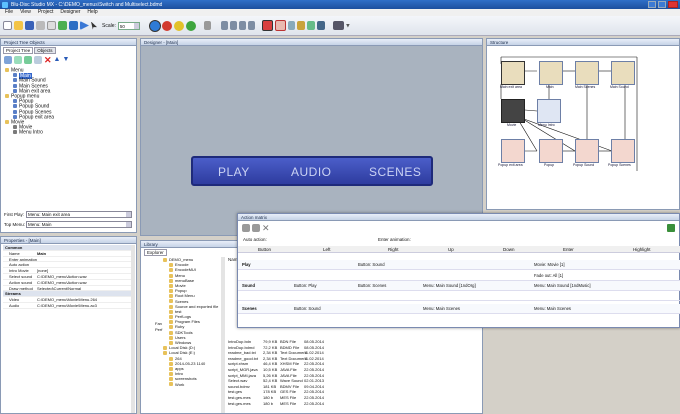 This screenshot has height=414, width=680. I want to click on play-icon, so click(84, 25).